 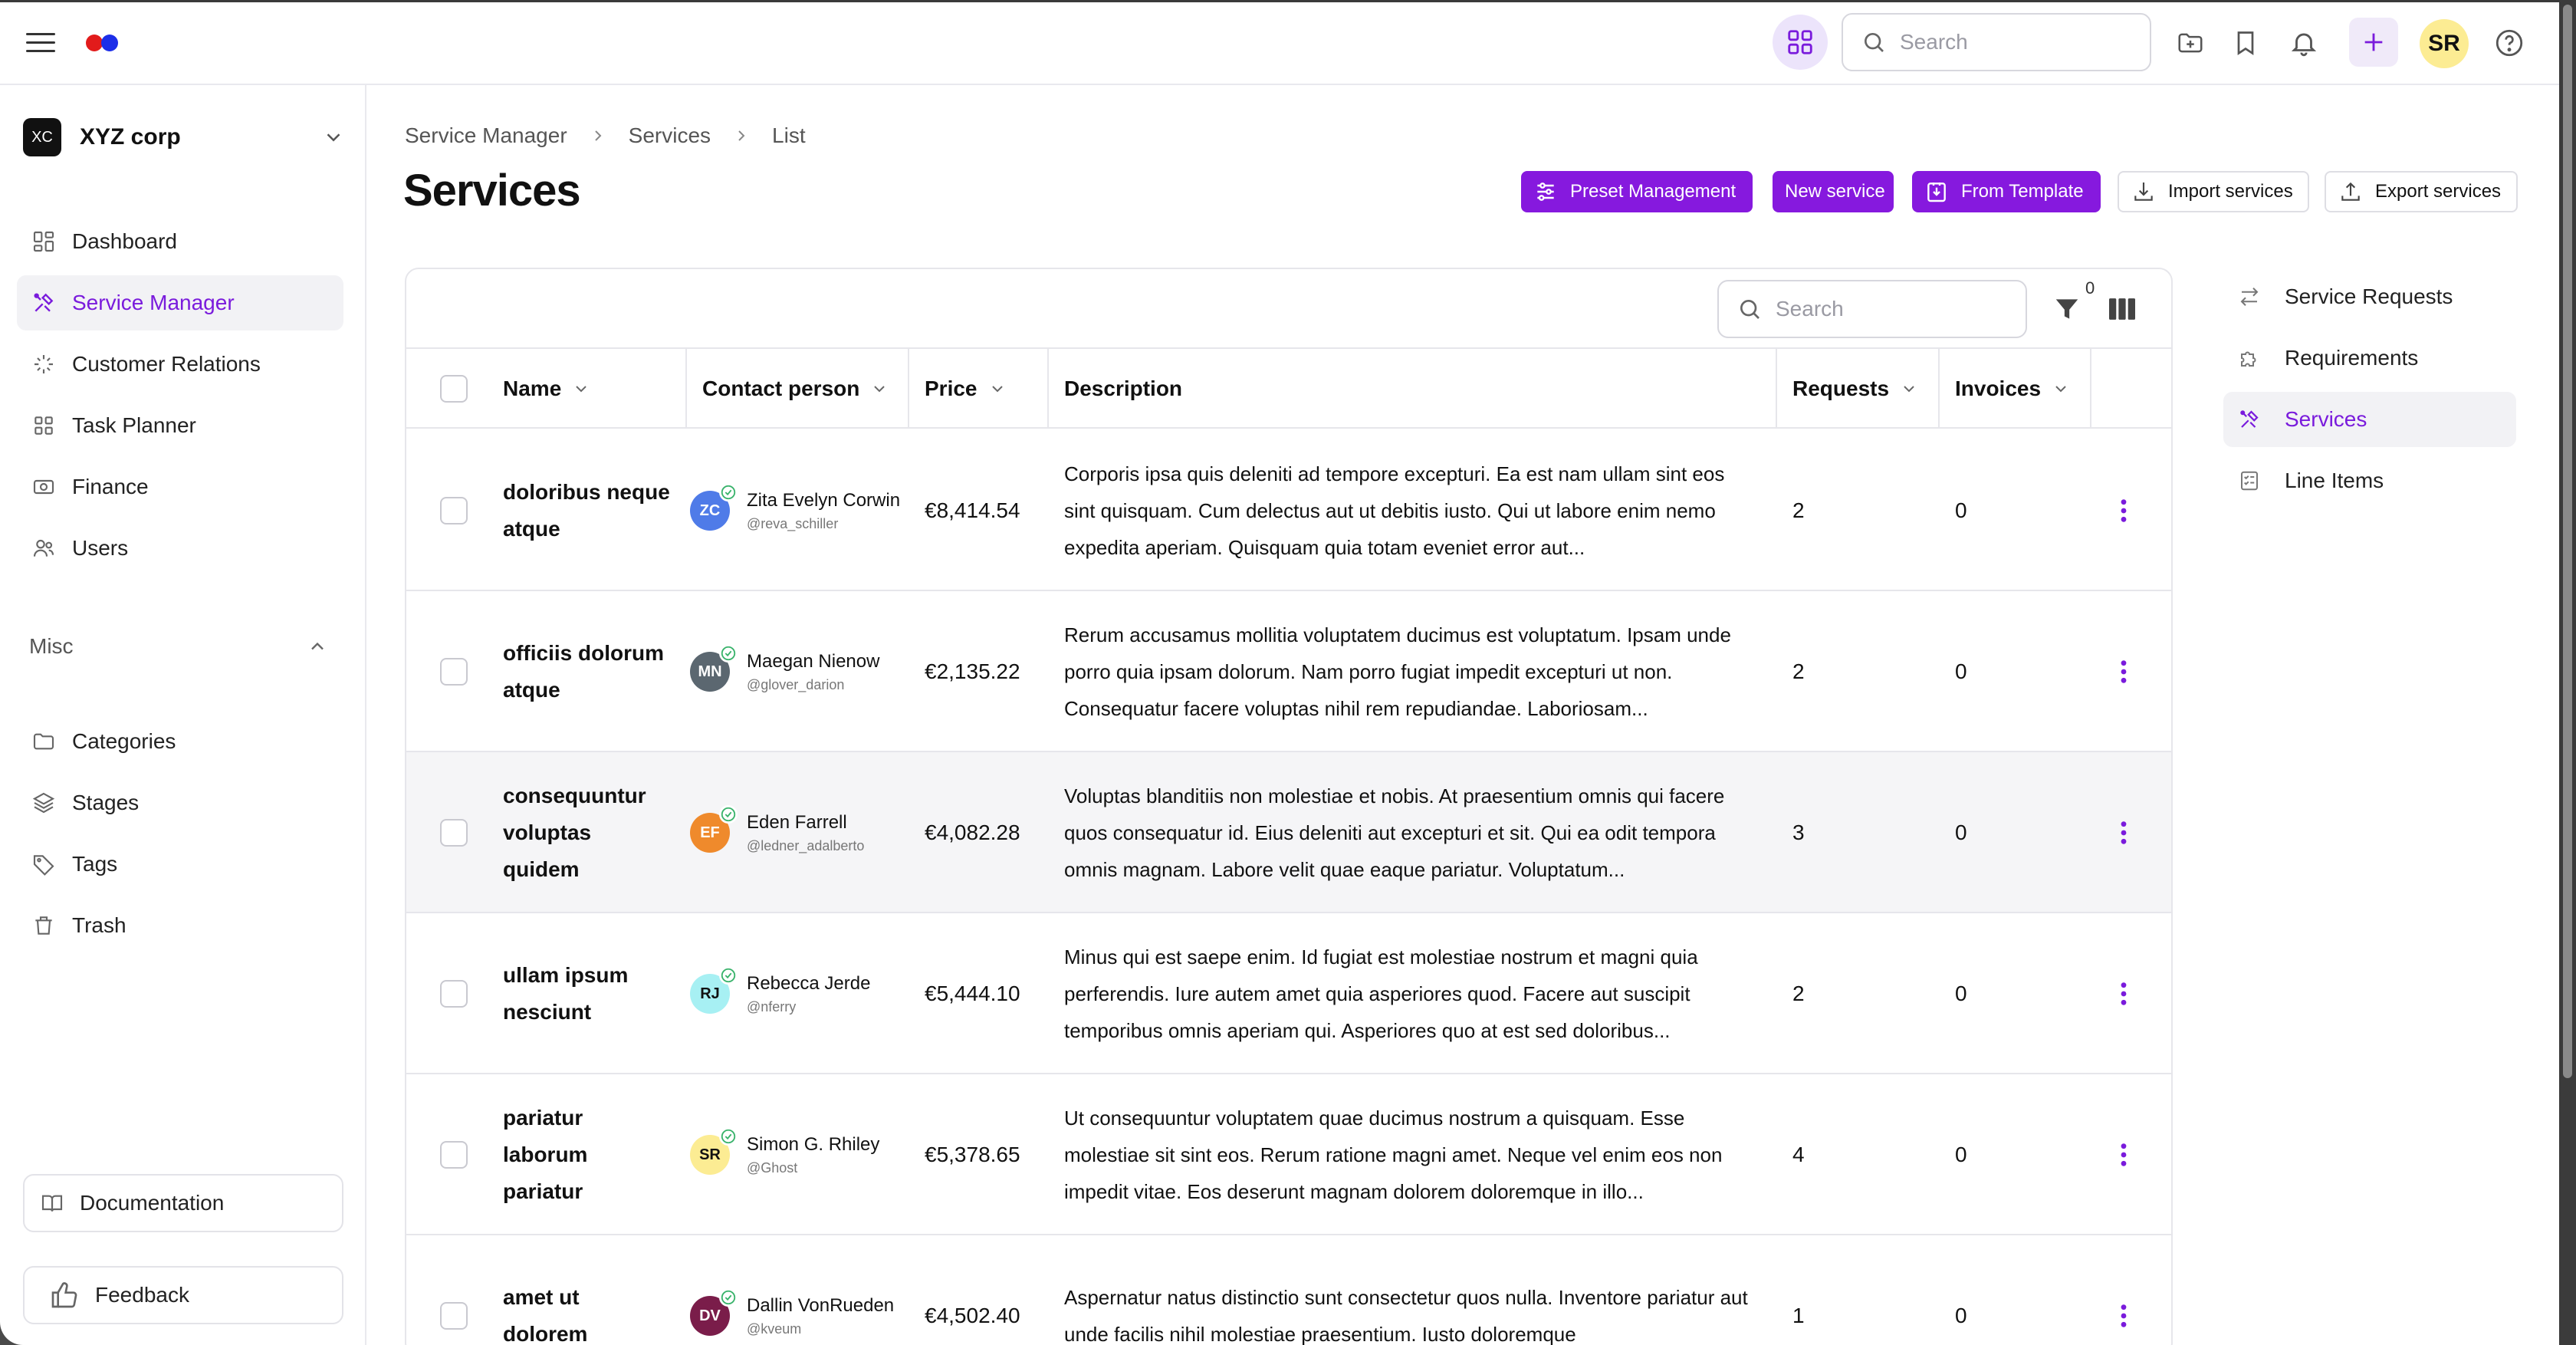 What do you see at coordinates (180, 303) in the screenshot?
I see `sidebar-item-service-manager: Service Manager` at bounding box center [180, 303].